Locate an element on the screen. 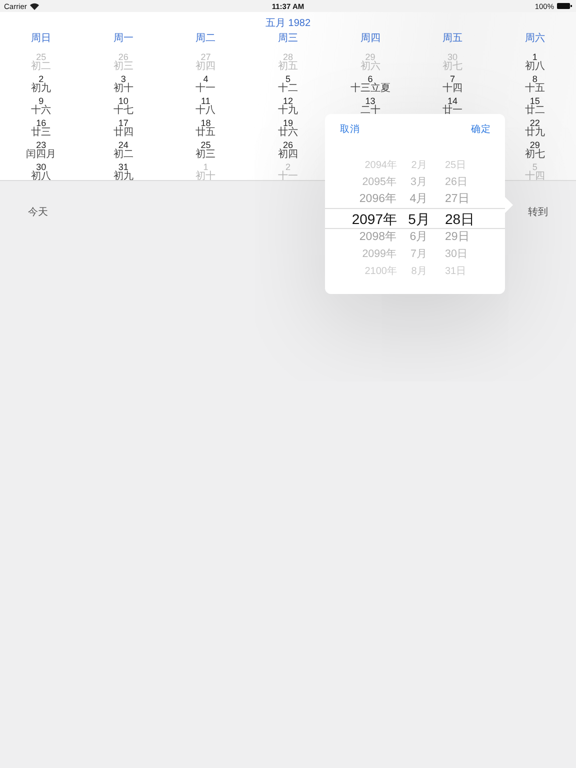  cancel-button: 取消 is located at coordinates (350, 129).